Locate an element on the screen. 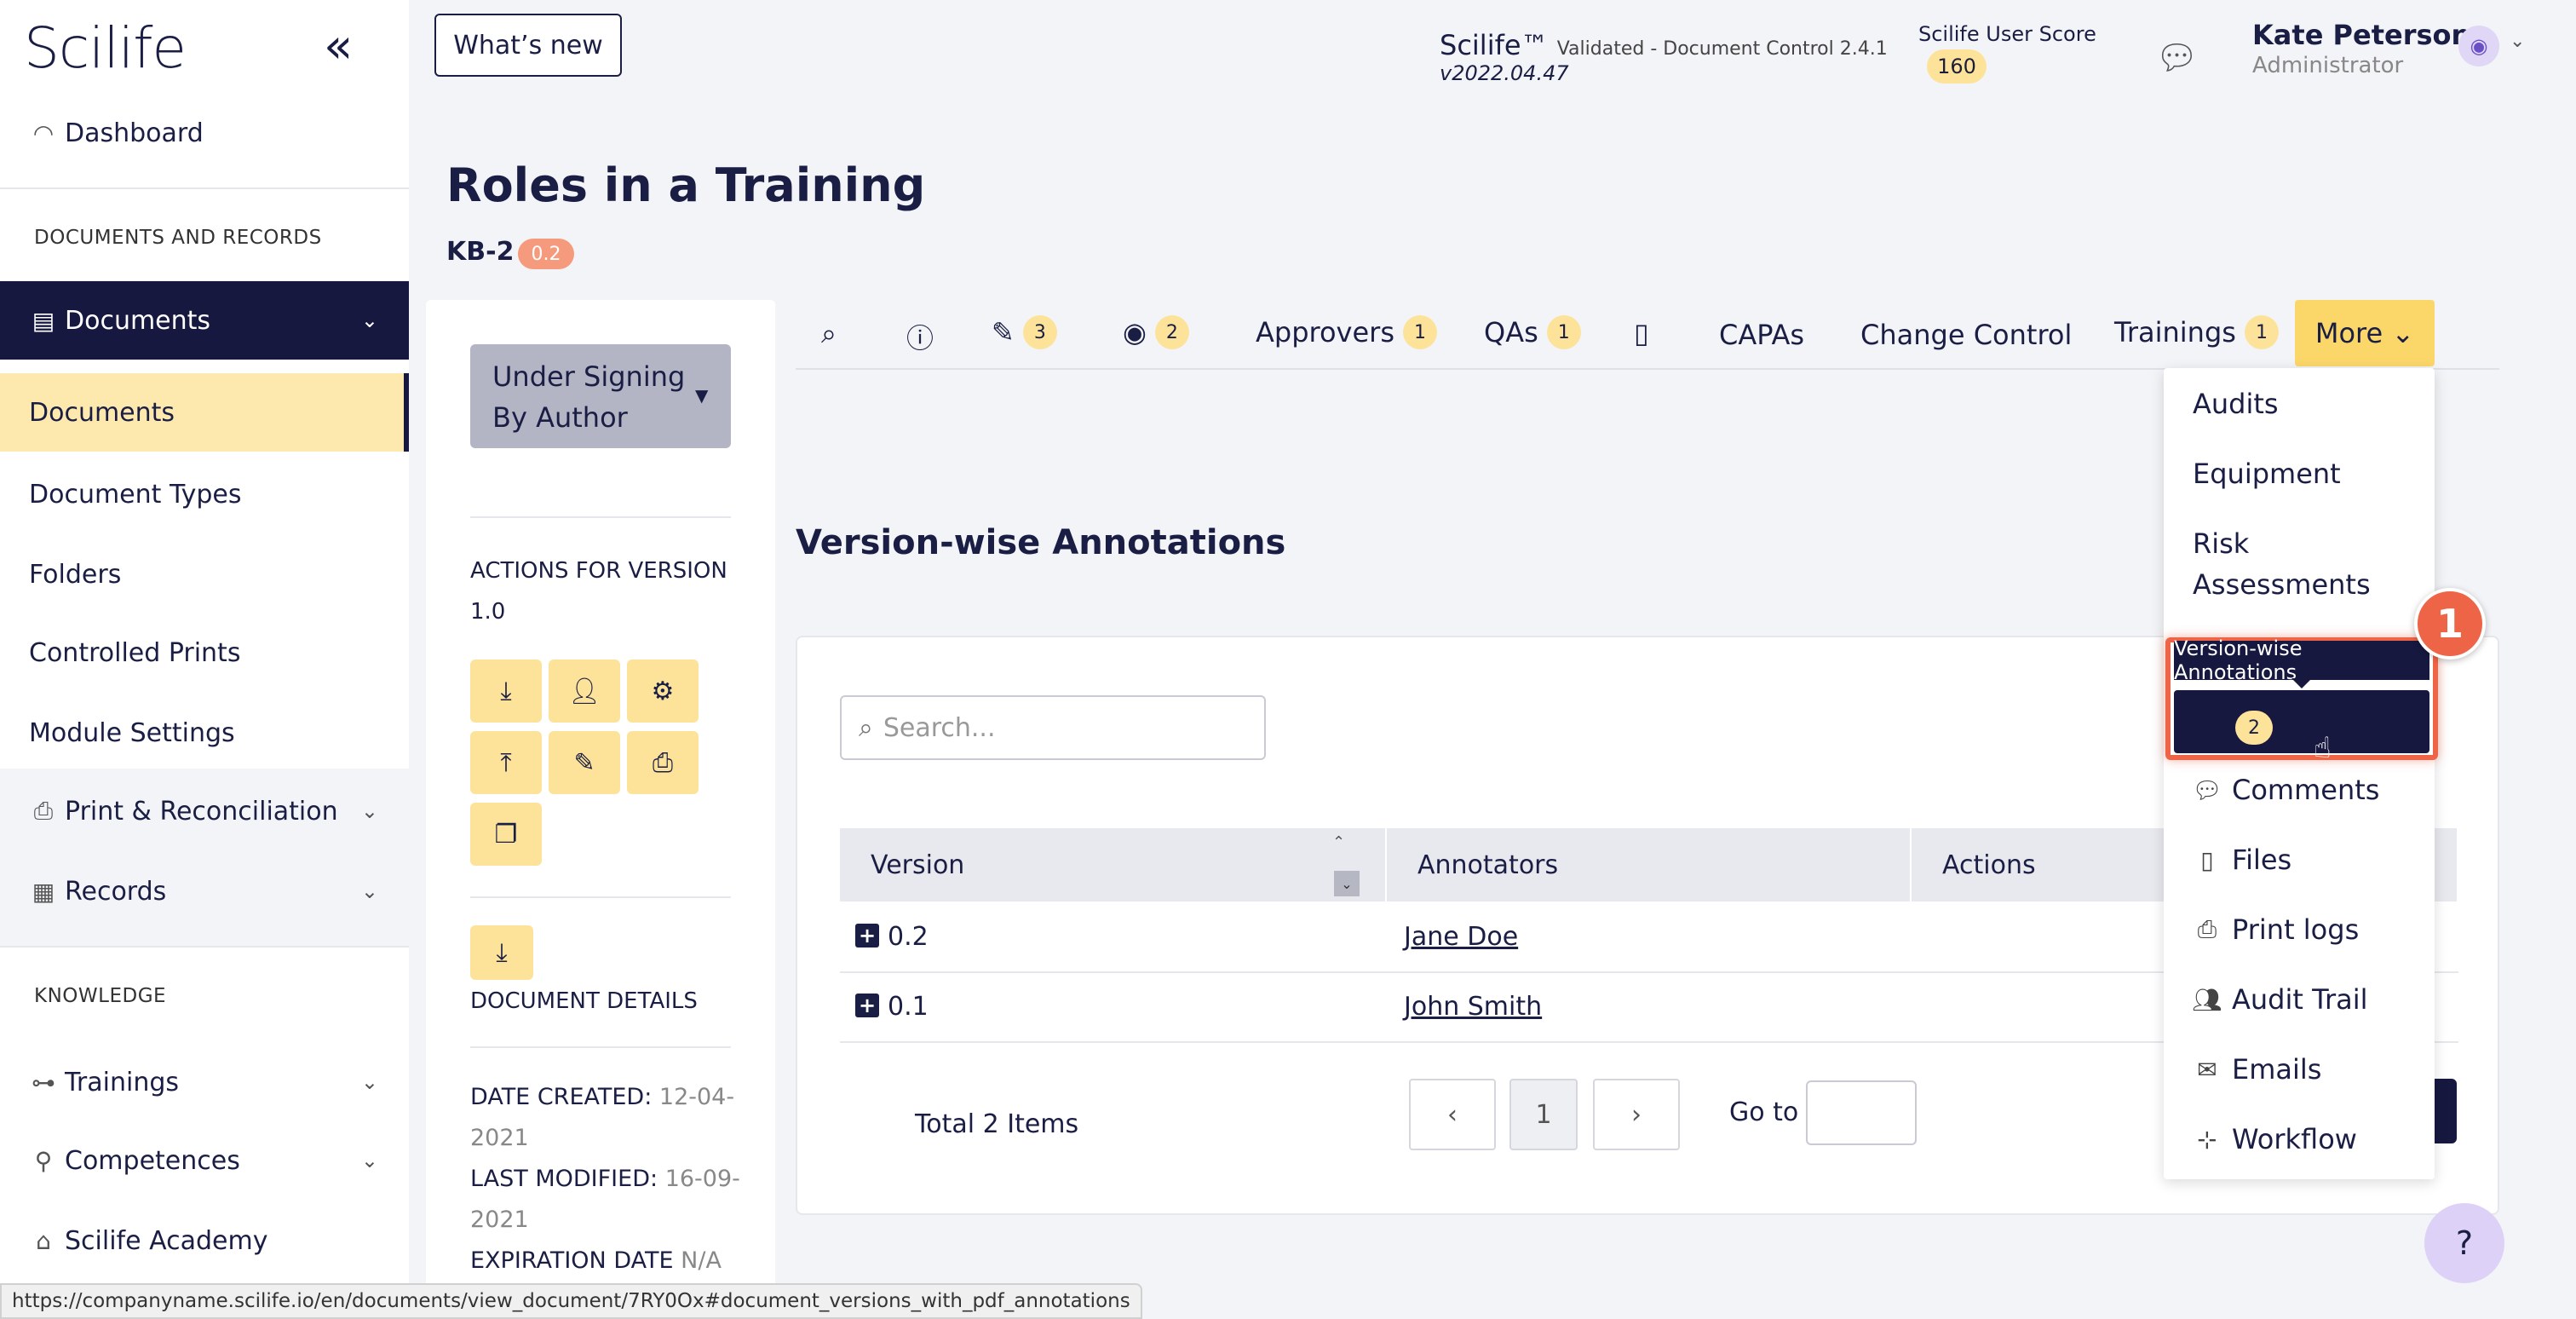  row-version: 0.2 is located at coordinates (908, 937).